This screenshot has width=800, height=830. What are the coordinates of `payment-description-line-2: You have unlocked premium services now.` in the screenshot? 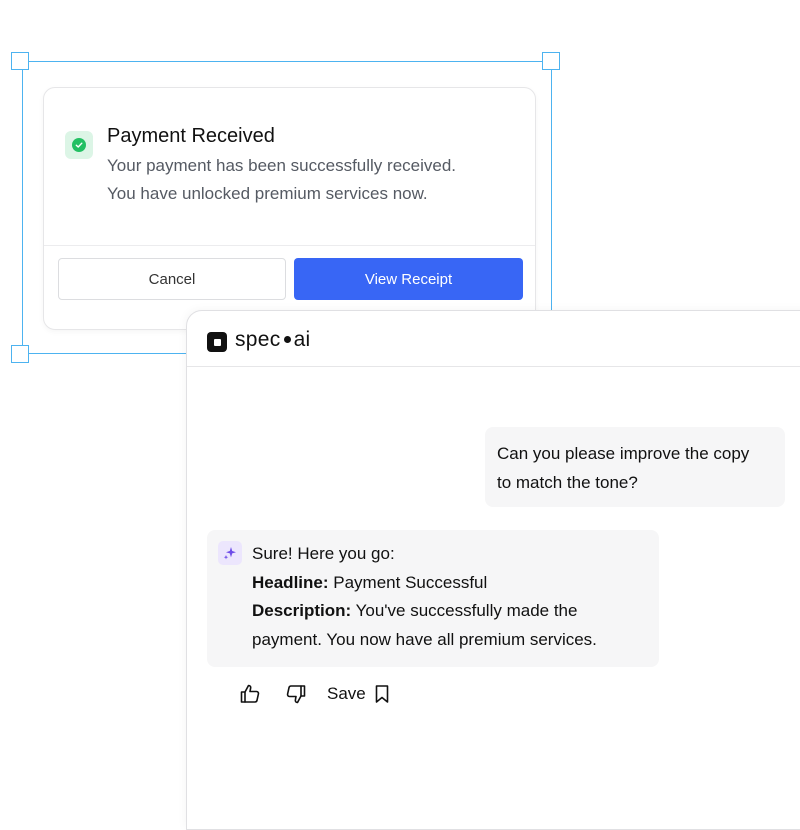 It's located at (267, 193).